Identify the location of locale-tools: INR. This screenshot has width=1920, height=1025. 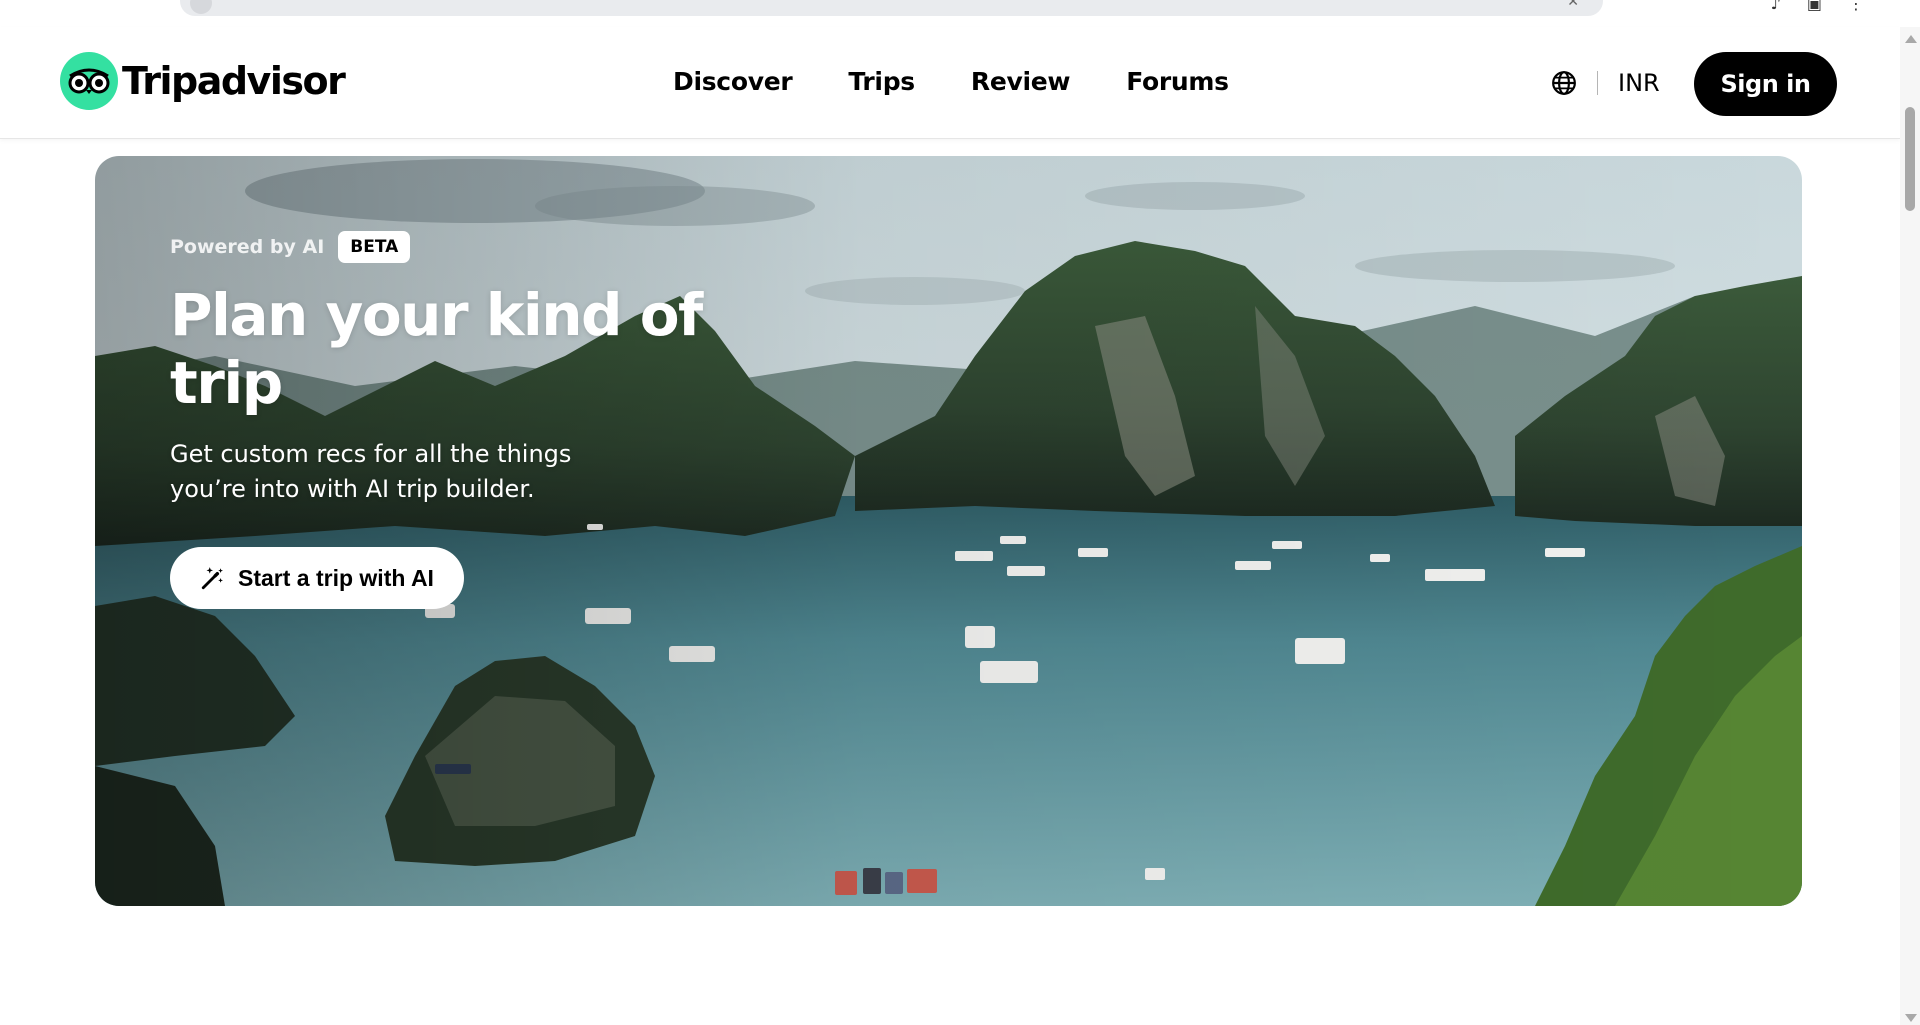
(1605, 83).